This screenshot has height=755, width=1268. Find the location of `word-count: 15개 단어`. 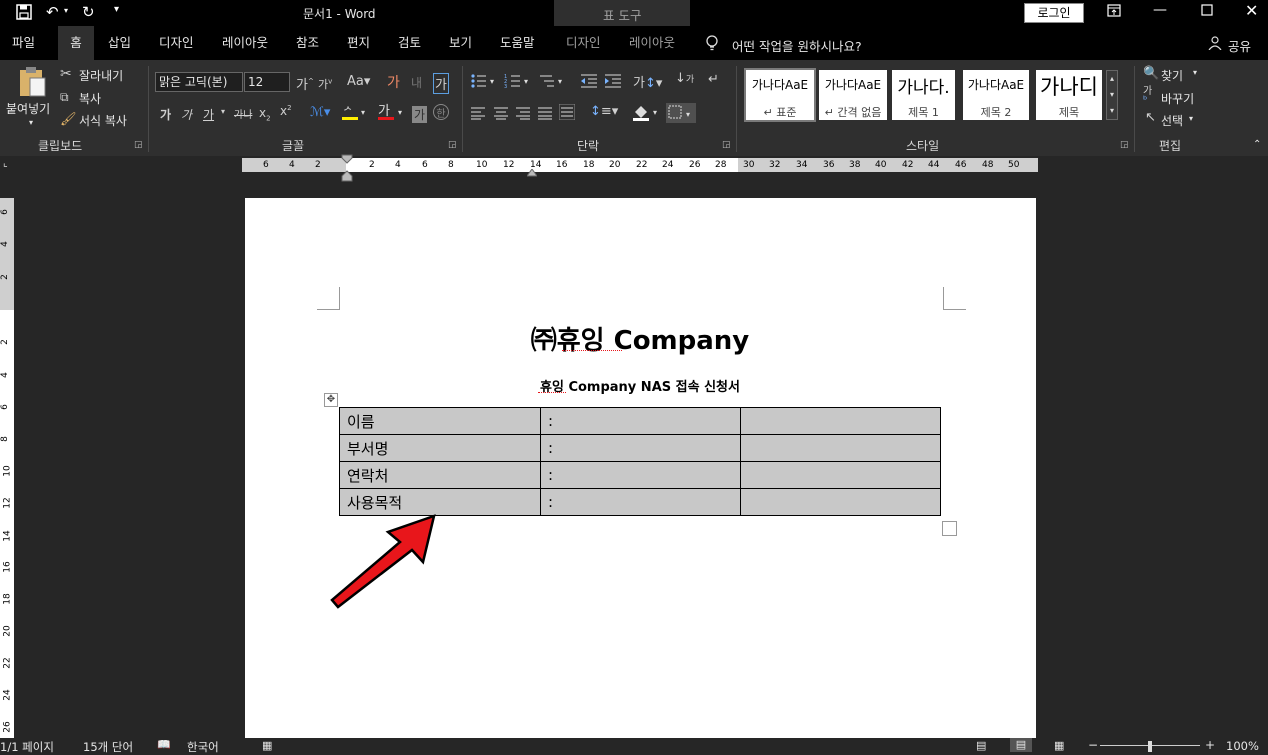

word-count: 15개 단어 is located at coordinates (108, 747).